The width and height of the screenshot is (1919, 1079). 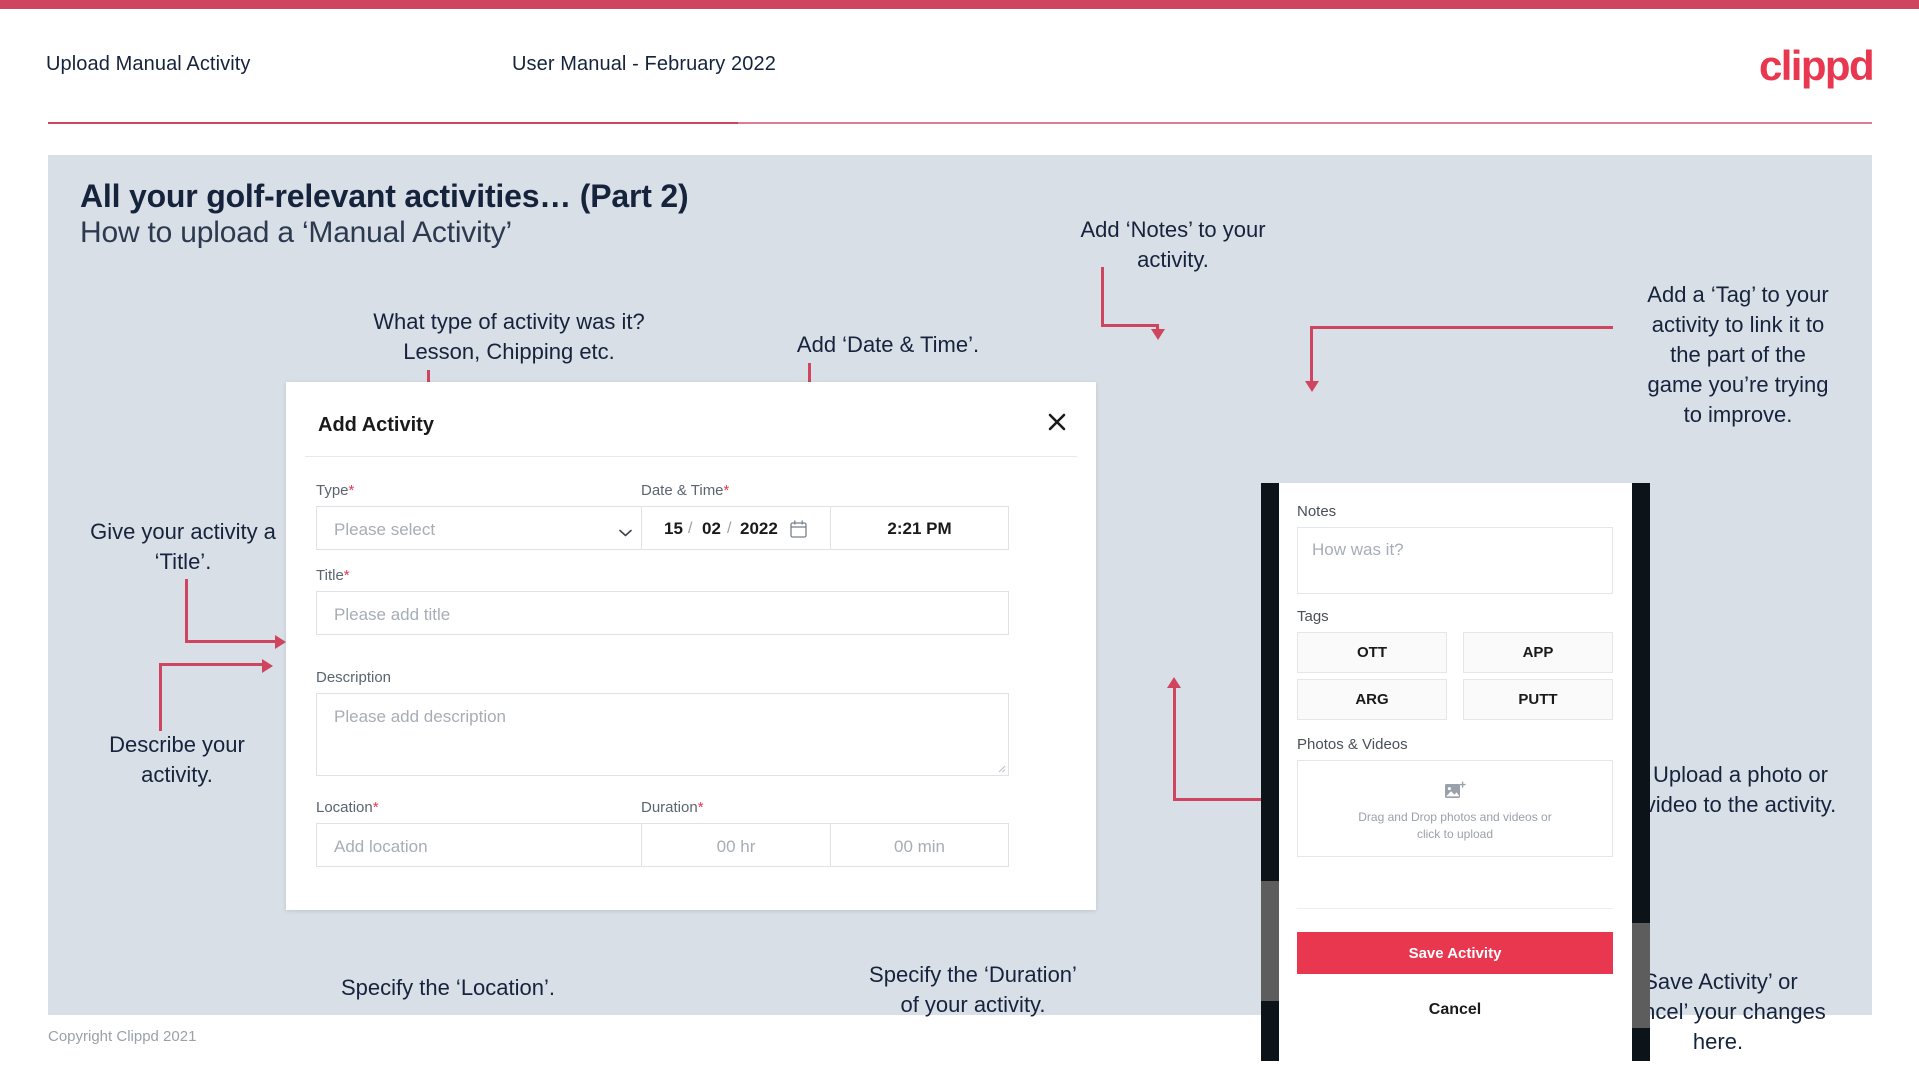 What do you see at coordinates (959, 4) in the screenshot?
I see `top-accent-bar` at bounding box center [959, 4].